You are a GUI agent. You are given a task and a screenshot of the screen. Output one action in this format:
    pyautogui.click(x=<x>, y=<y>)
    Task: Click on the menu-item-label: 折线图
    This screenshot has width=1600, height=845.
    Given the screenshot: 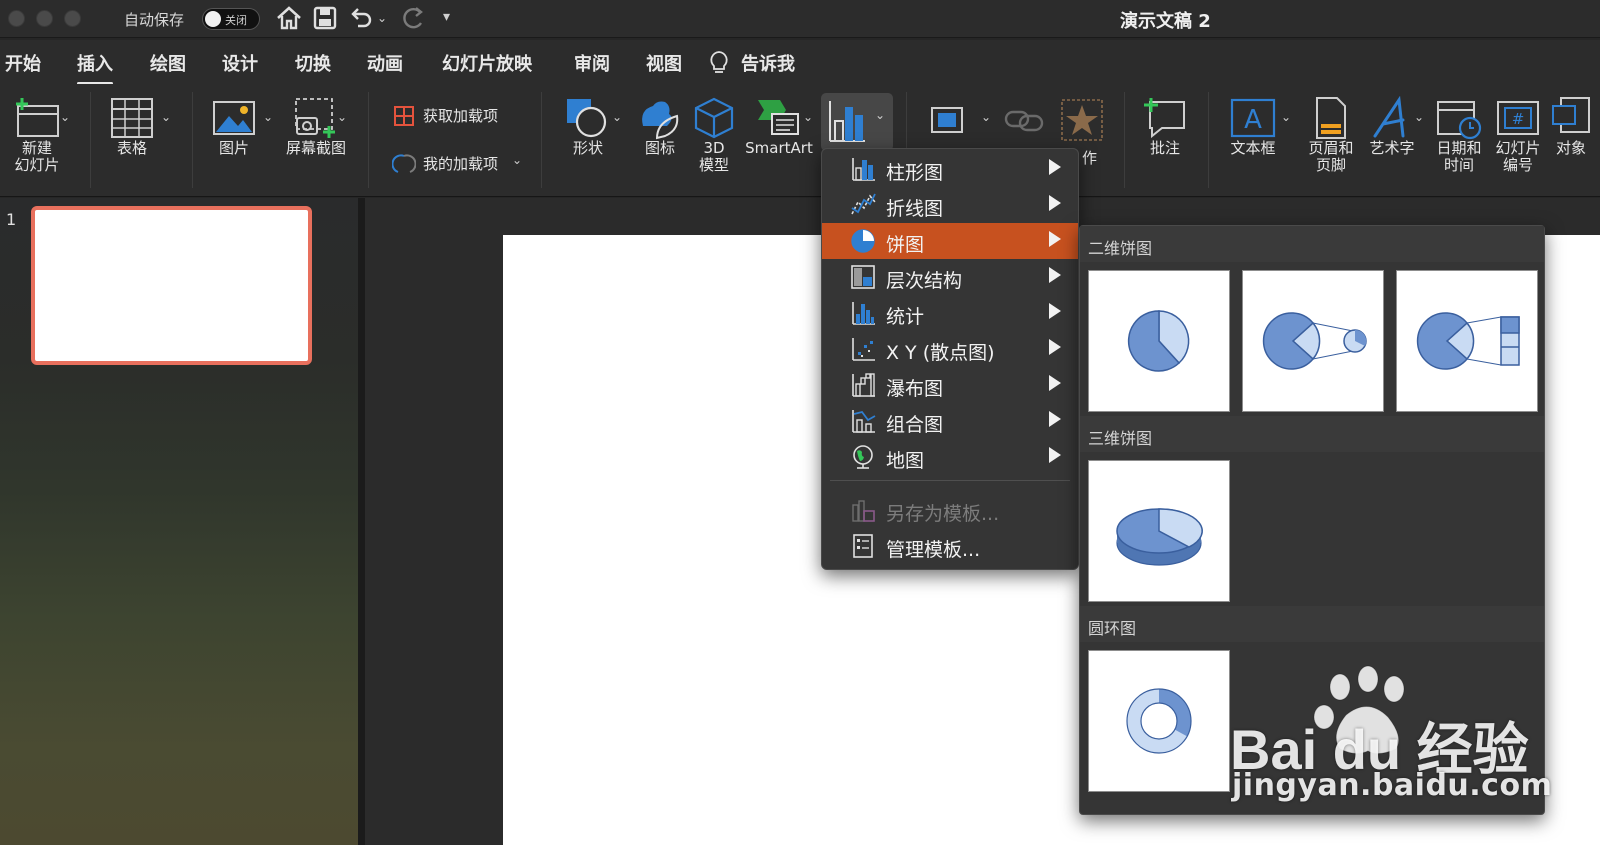 What is the action you would take?
    pyautogui.click(x=915, y=209)
    